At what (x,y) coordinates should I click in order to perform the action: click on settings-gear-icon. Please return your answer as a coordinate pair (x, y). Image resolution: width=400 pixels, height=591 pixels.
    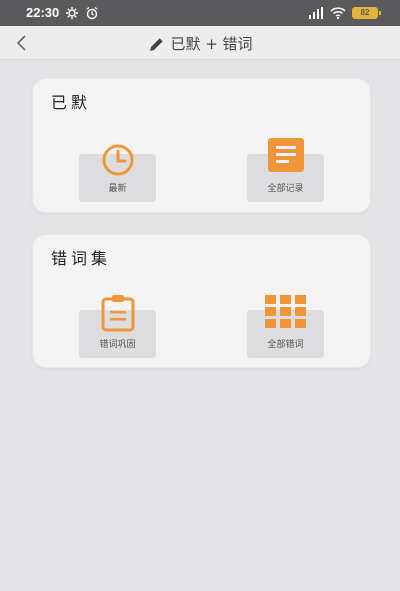
    Looking at the image, I should click on (72, 12).